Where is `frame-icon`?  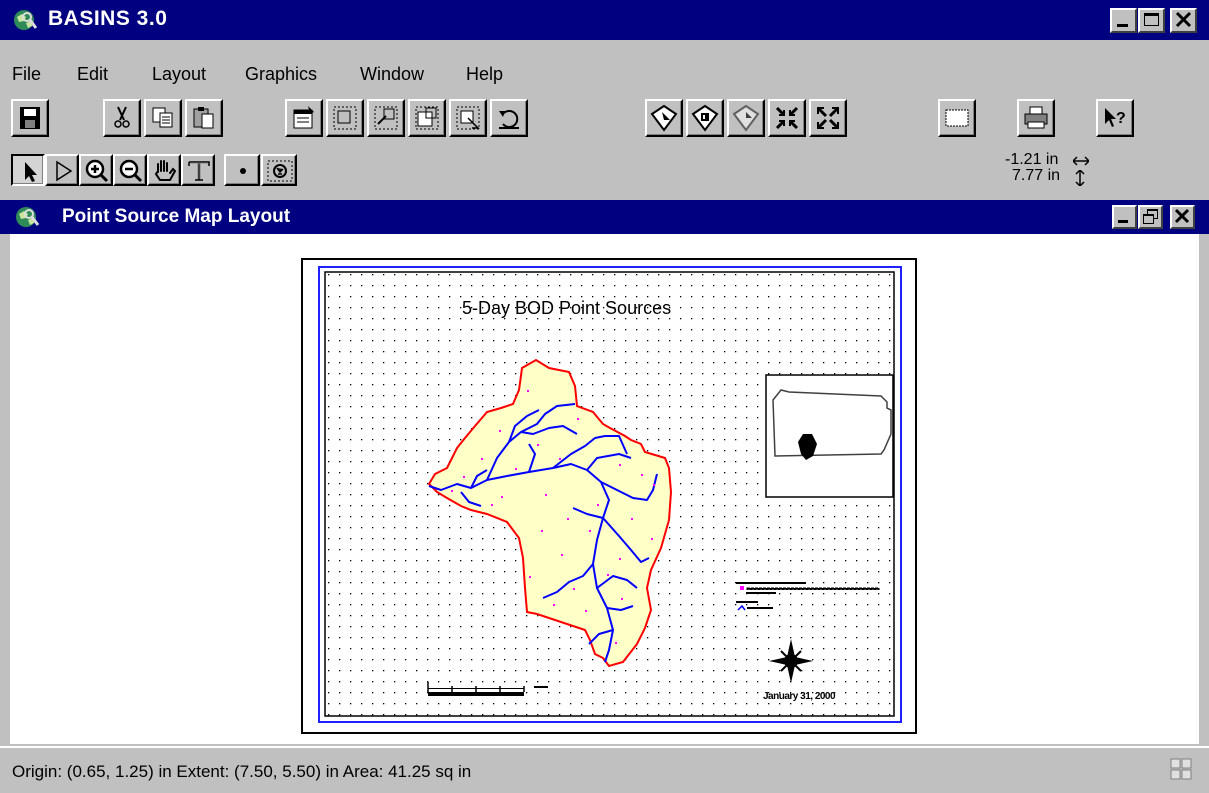
frame-icon is located at coordinates (280, 171).